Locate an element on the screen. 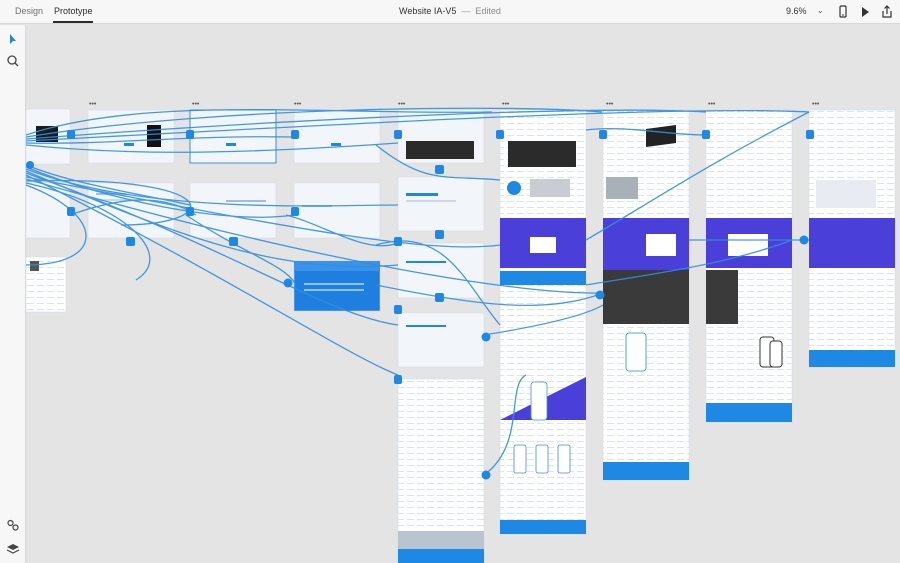  document-status: Edited is located at coordinates (488, 11).